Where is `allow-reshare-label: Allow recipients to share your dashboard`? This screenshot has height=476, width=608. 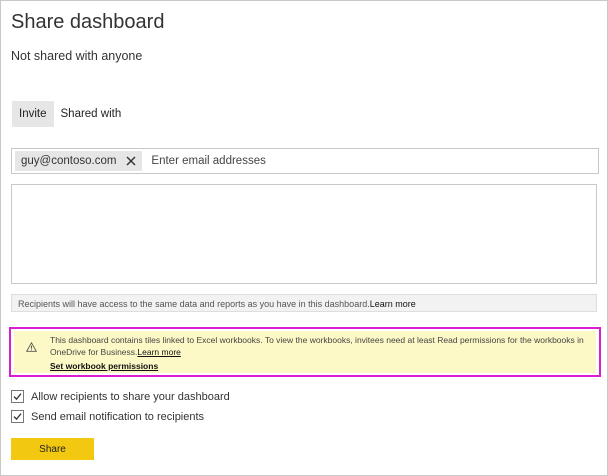 allow-reshare-label: Allow recipients to share your dashboard is located at coordinates (130, 396).